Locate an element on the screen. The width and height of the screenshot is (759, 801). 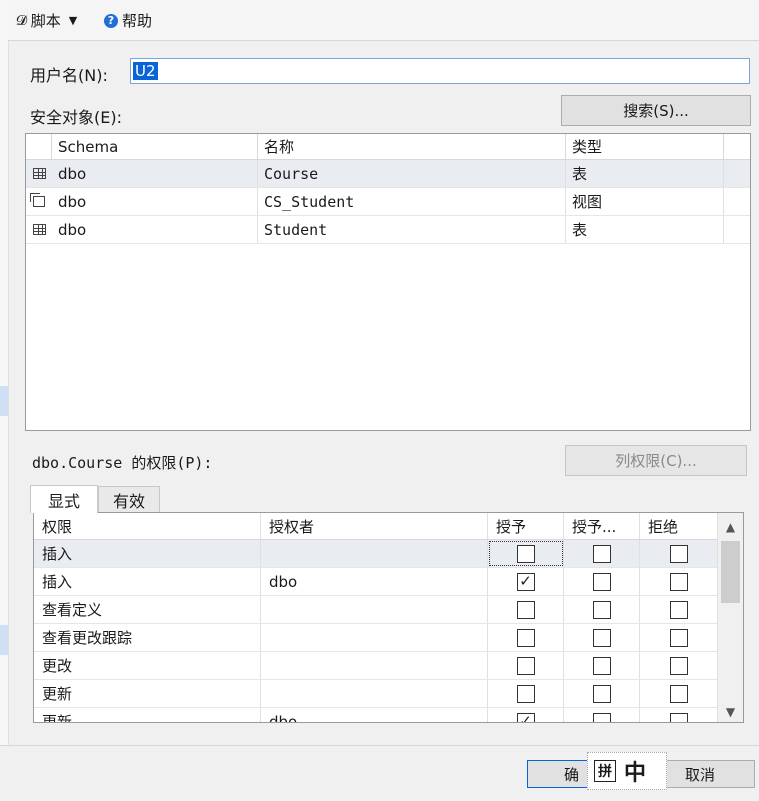
column-header-grantor: 授权者 is located at coordinates (374, 526).